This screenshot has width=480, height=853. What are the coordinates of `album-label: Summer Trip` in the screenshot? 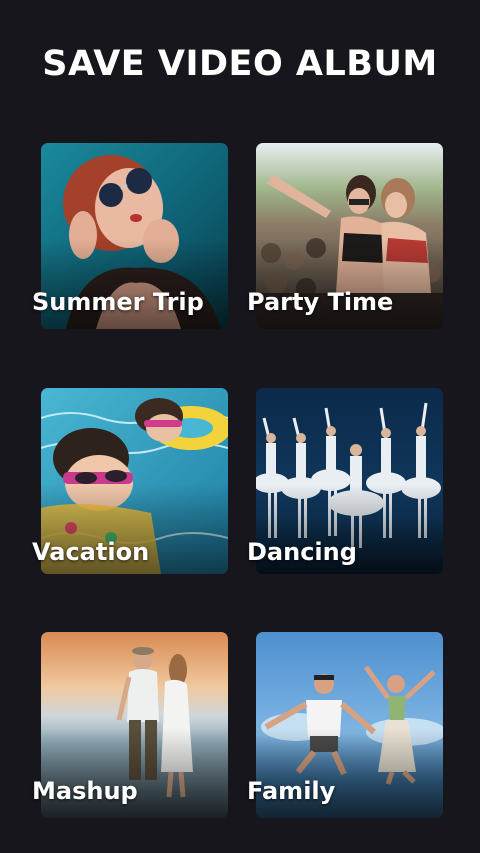 It's located at (118, 302).